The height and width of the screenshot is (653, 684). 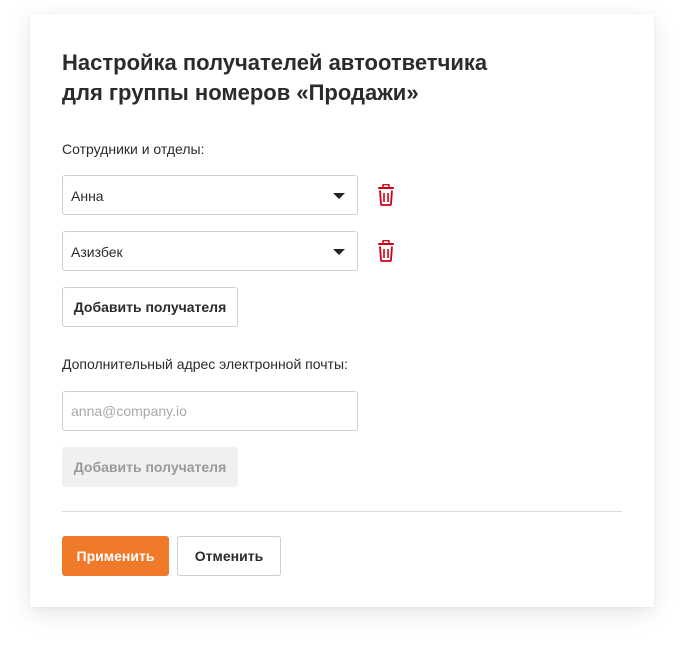 What do you see at coordinates (210, 195) in the screenshot?
I see `recipient-select-1: Анна` at bounding box center [210, 195].